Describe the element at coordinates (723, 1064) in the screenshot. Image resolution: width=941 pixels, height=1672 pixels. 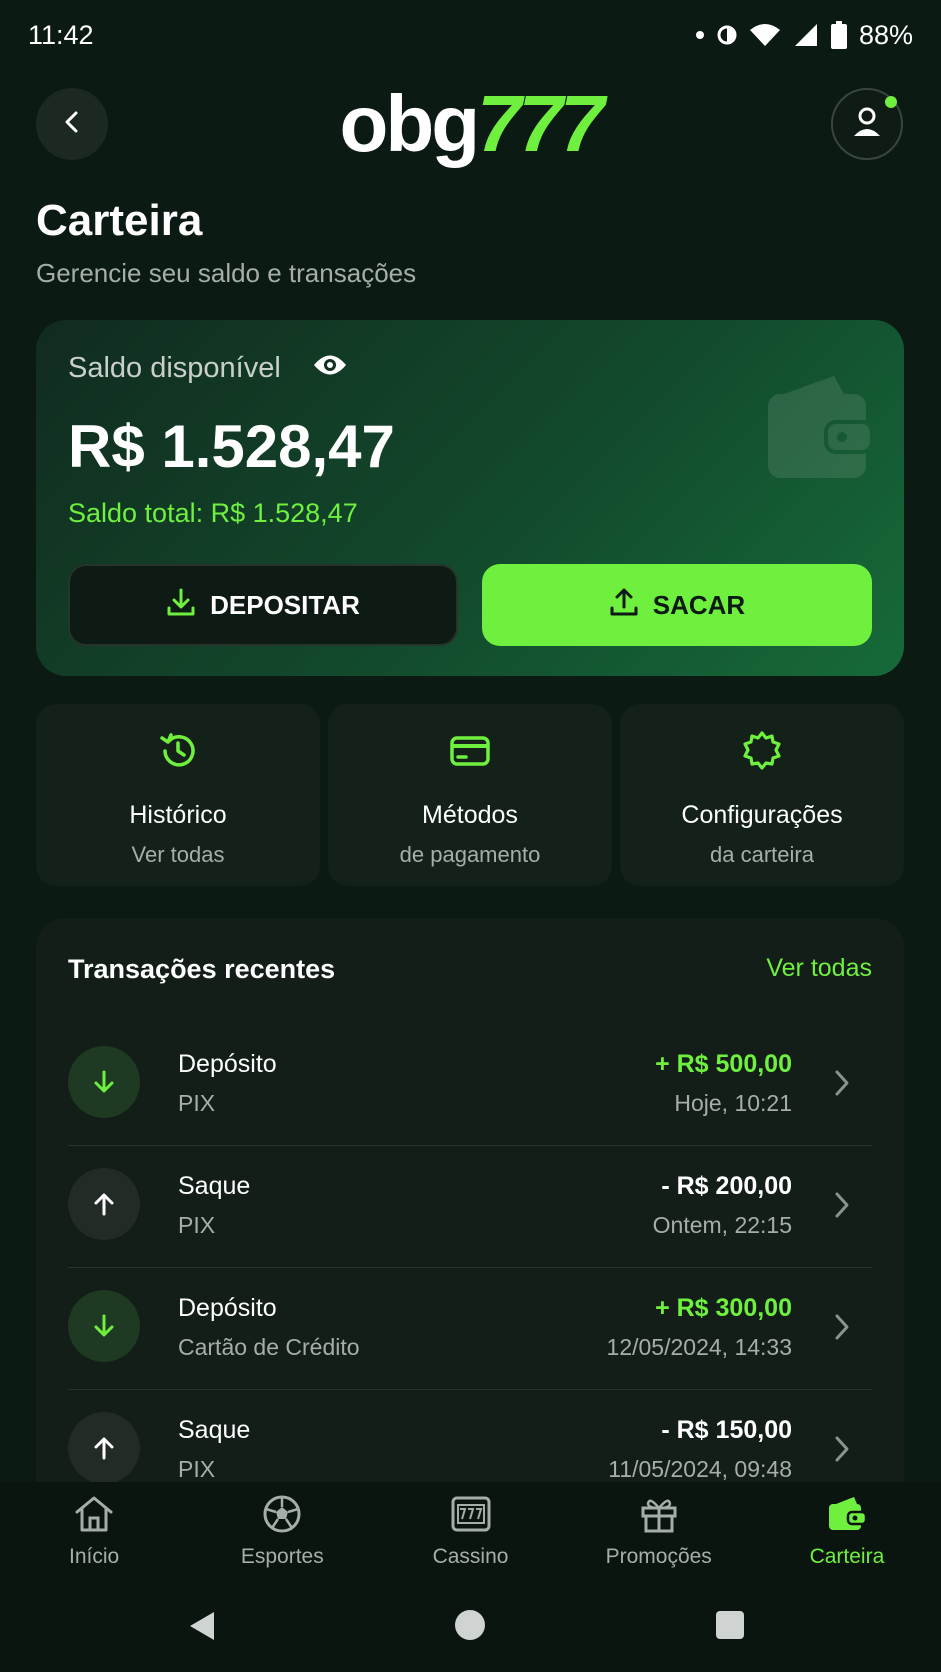
I see `transaction-amount: + R$ 500,00` at that location.